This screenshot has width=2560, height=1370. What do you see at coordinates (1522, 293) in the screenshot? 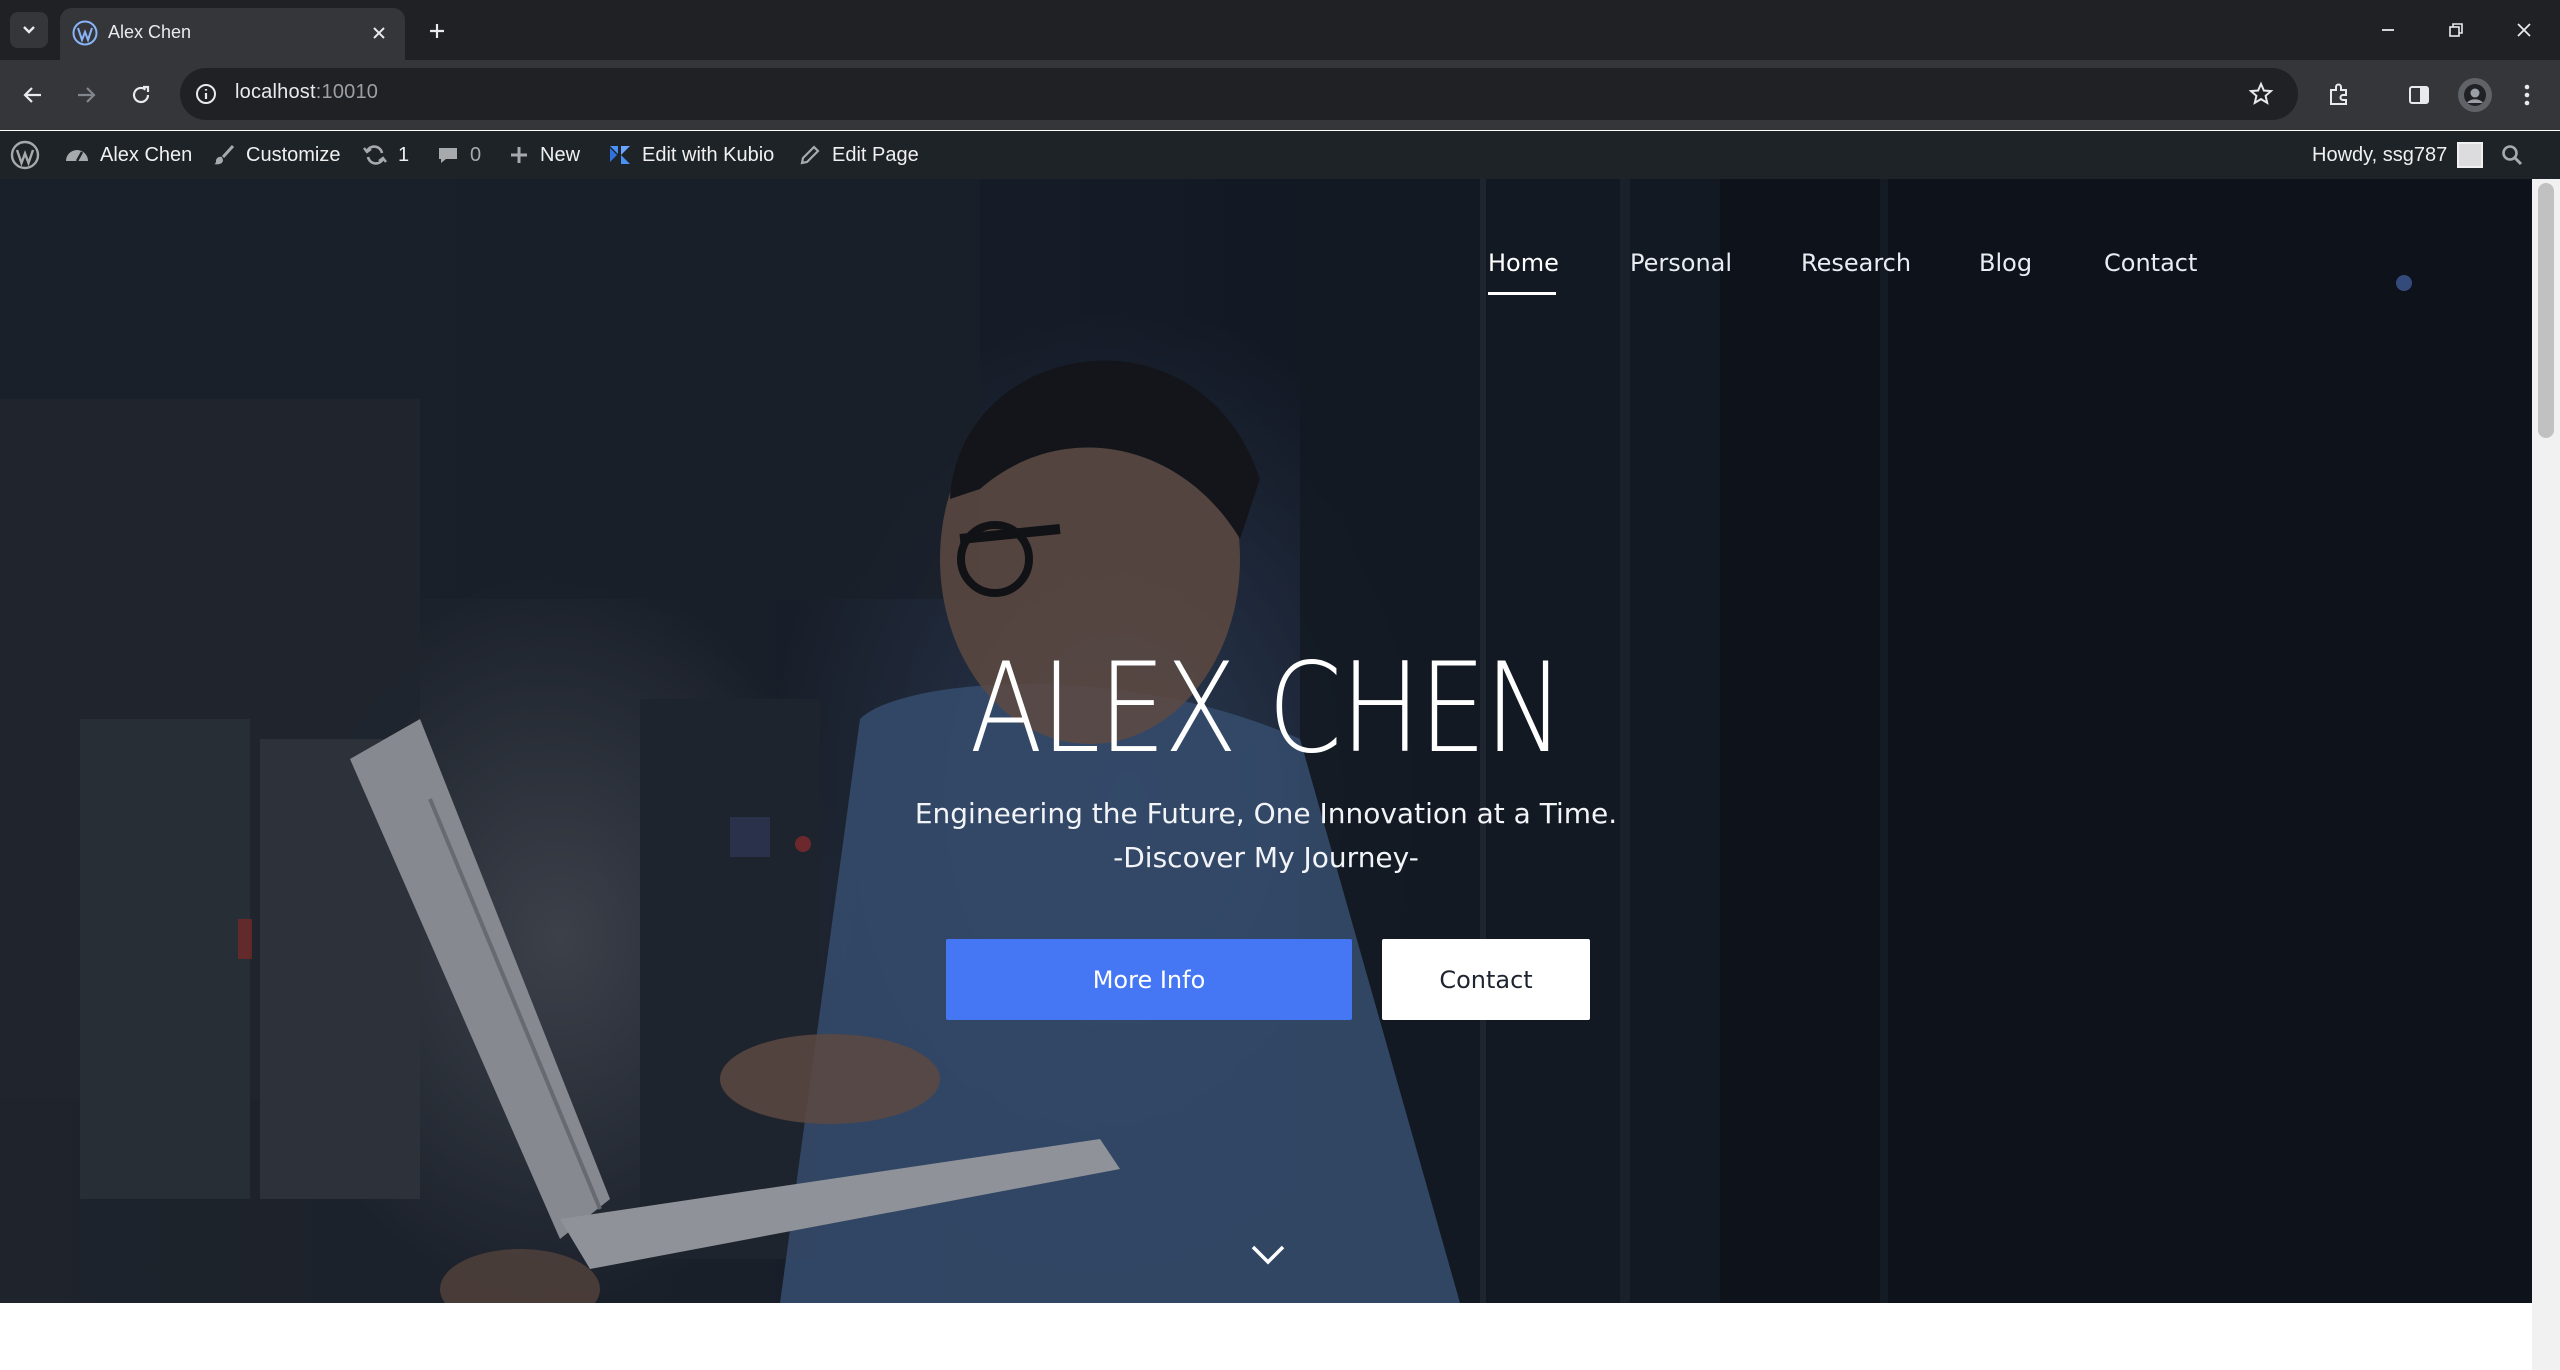
I see `nav-active-indicator` at bounding box center [1522, 293].